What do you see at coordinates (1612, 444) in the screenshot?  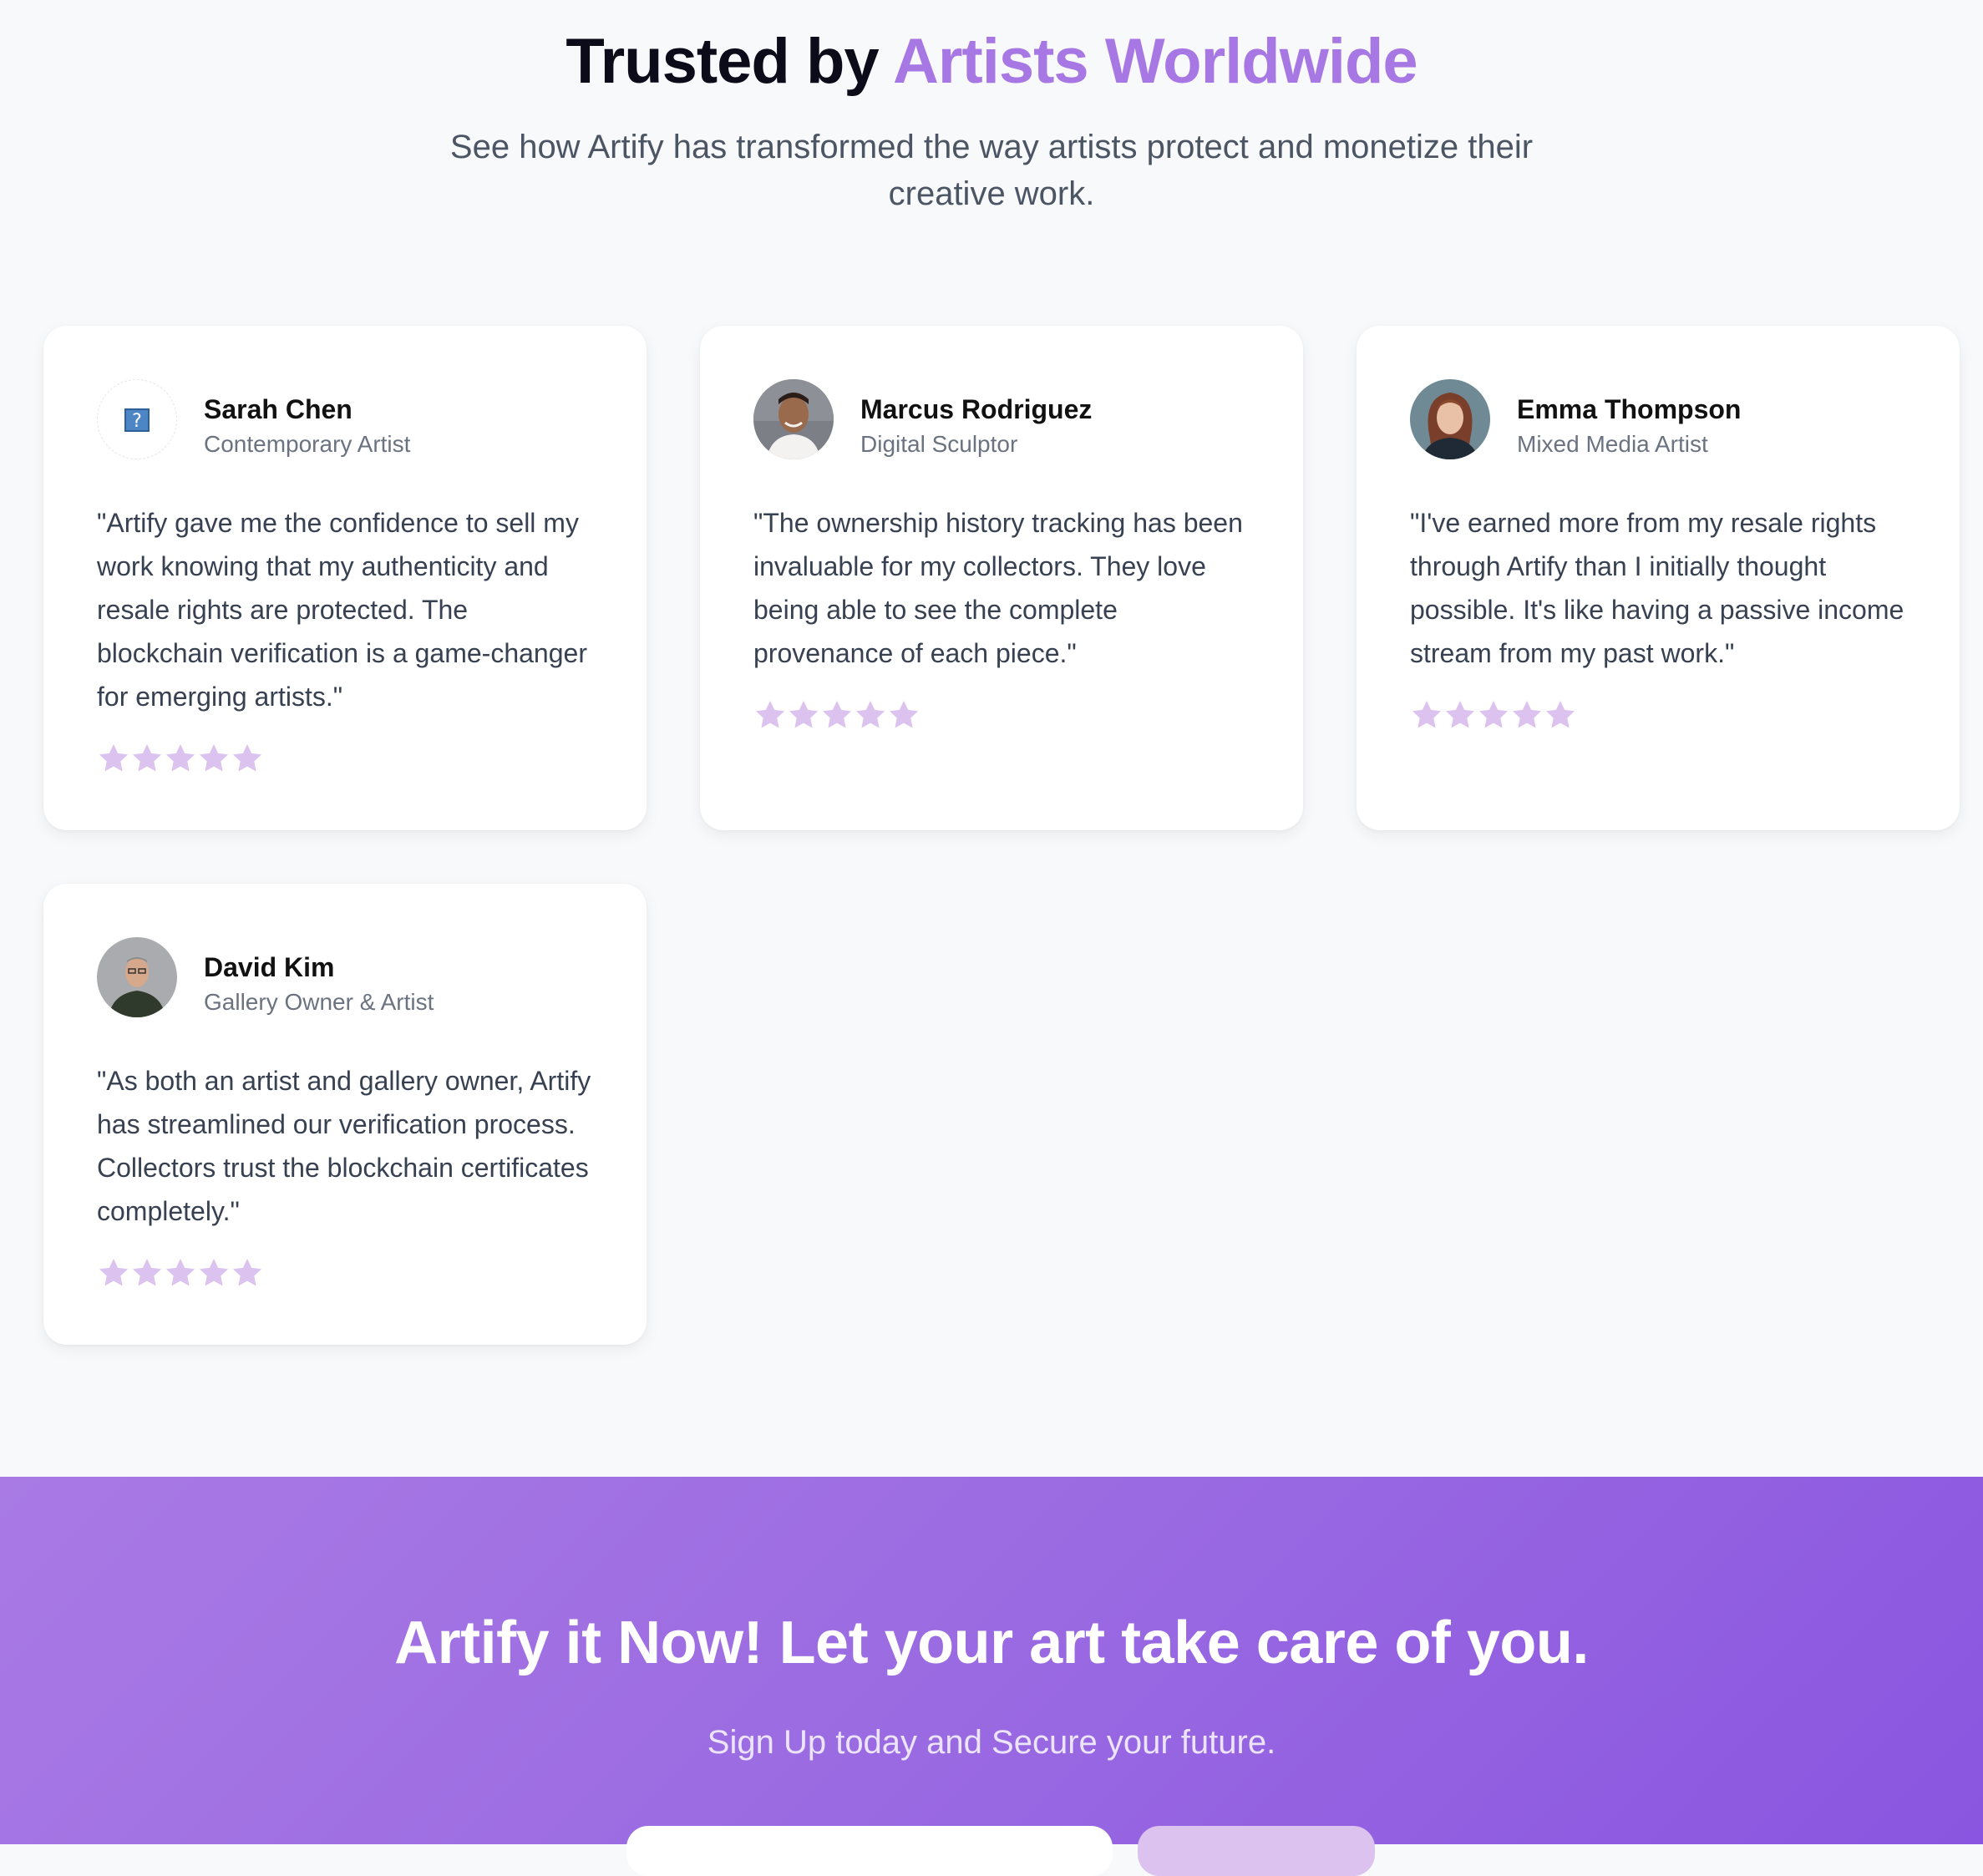 I see `testimonial-role: Mixed Media Artist` at bounding box center [1612, 444].